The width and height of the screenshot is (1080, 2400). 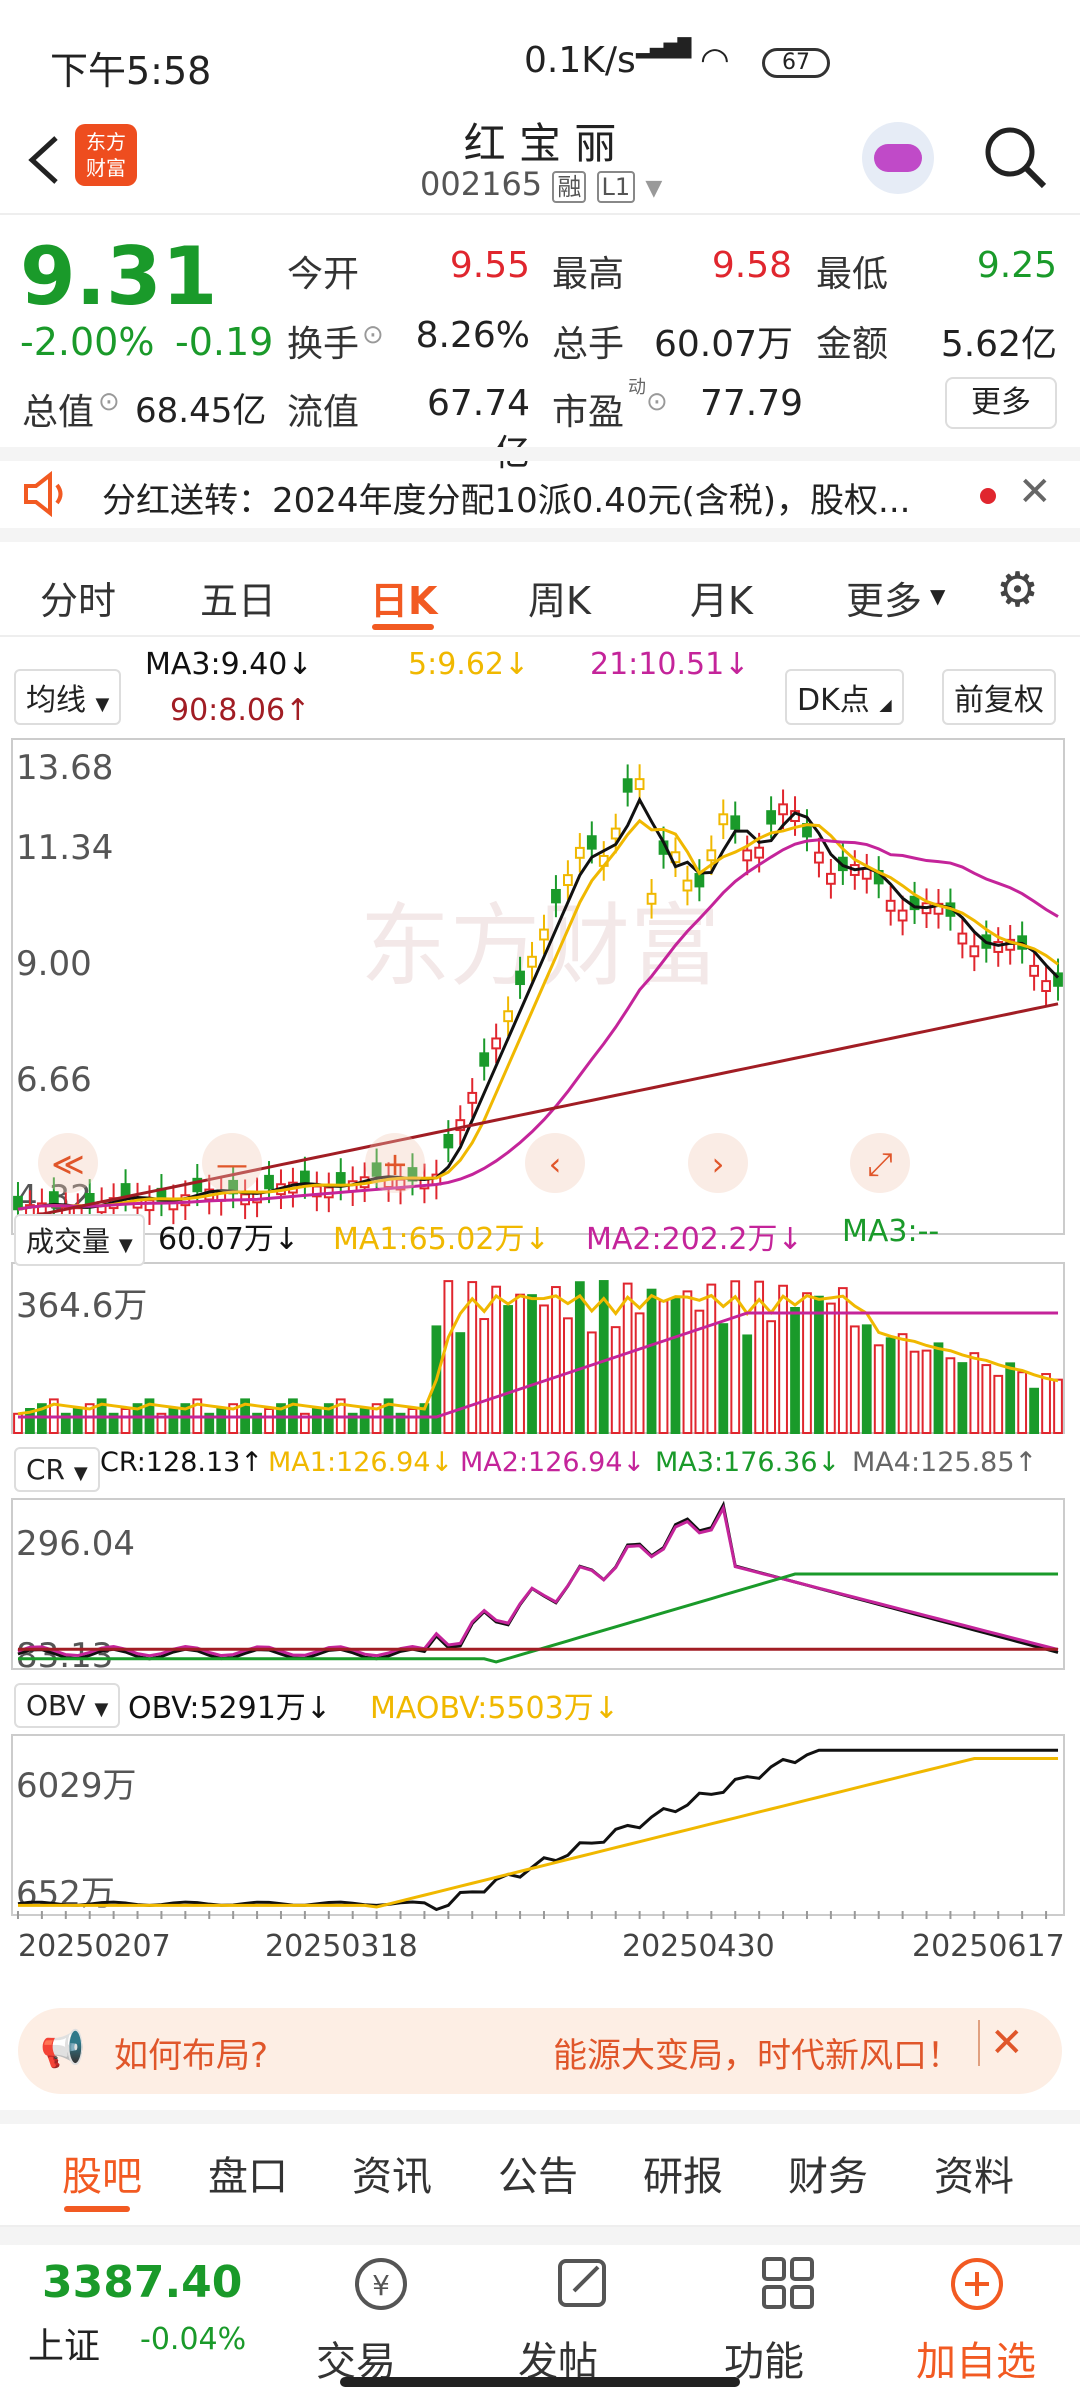 I want to click on obv-readout: OBV:5291万↓, so click(x=229, y=1708).